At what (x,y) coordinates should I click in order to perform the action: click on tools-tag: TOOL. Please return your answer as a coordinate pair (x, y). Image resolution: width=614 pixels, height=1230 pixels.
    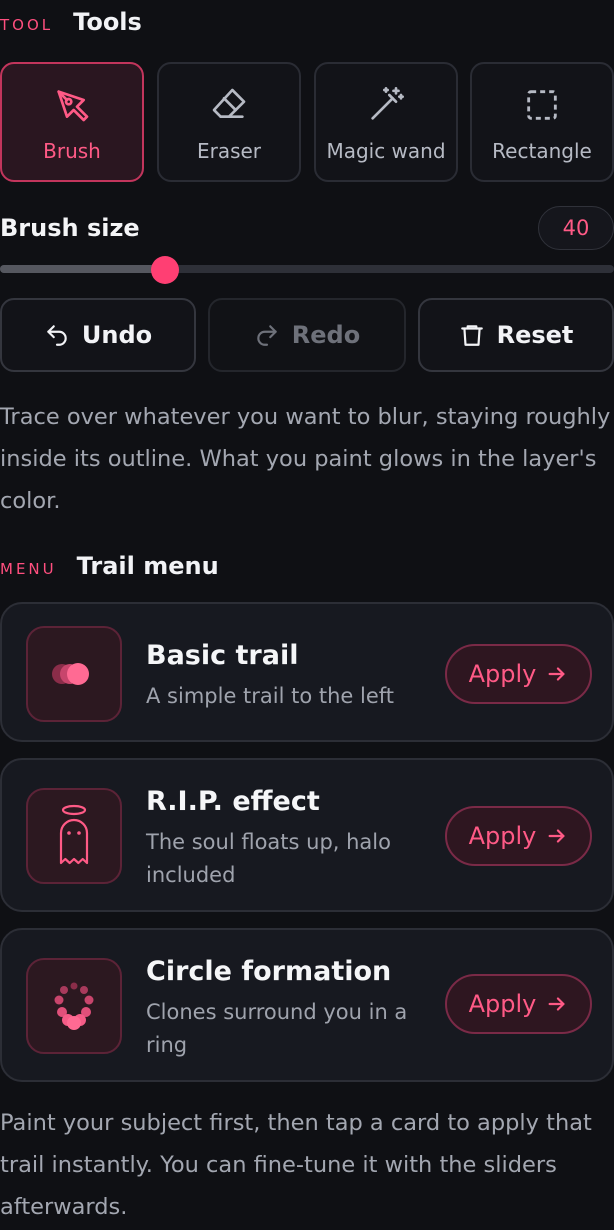
    Looking at the image, I should click on (27, 25).